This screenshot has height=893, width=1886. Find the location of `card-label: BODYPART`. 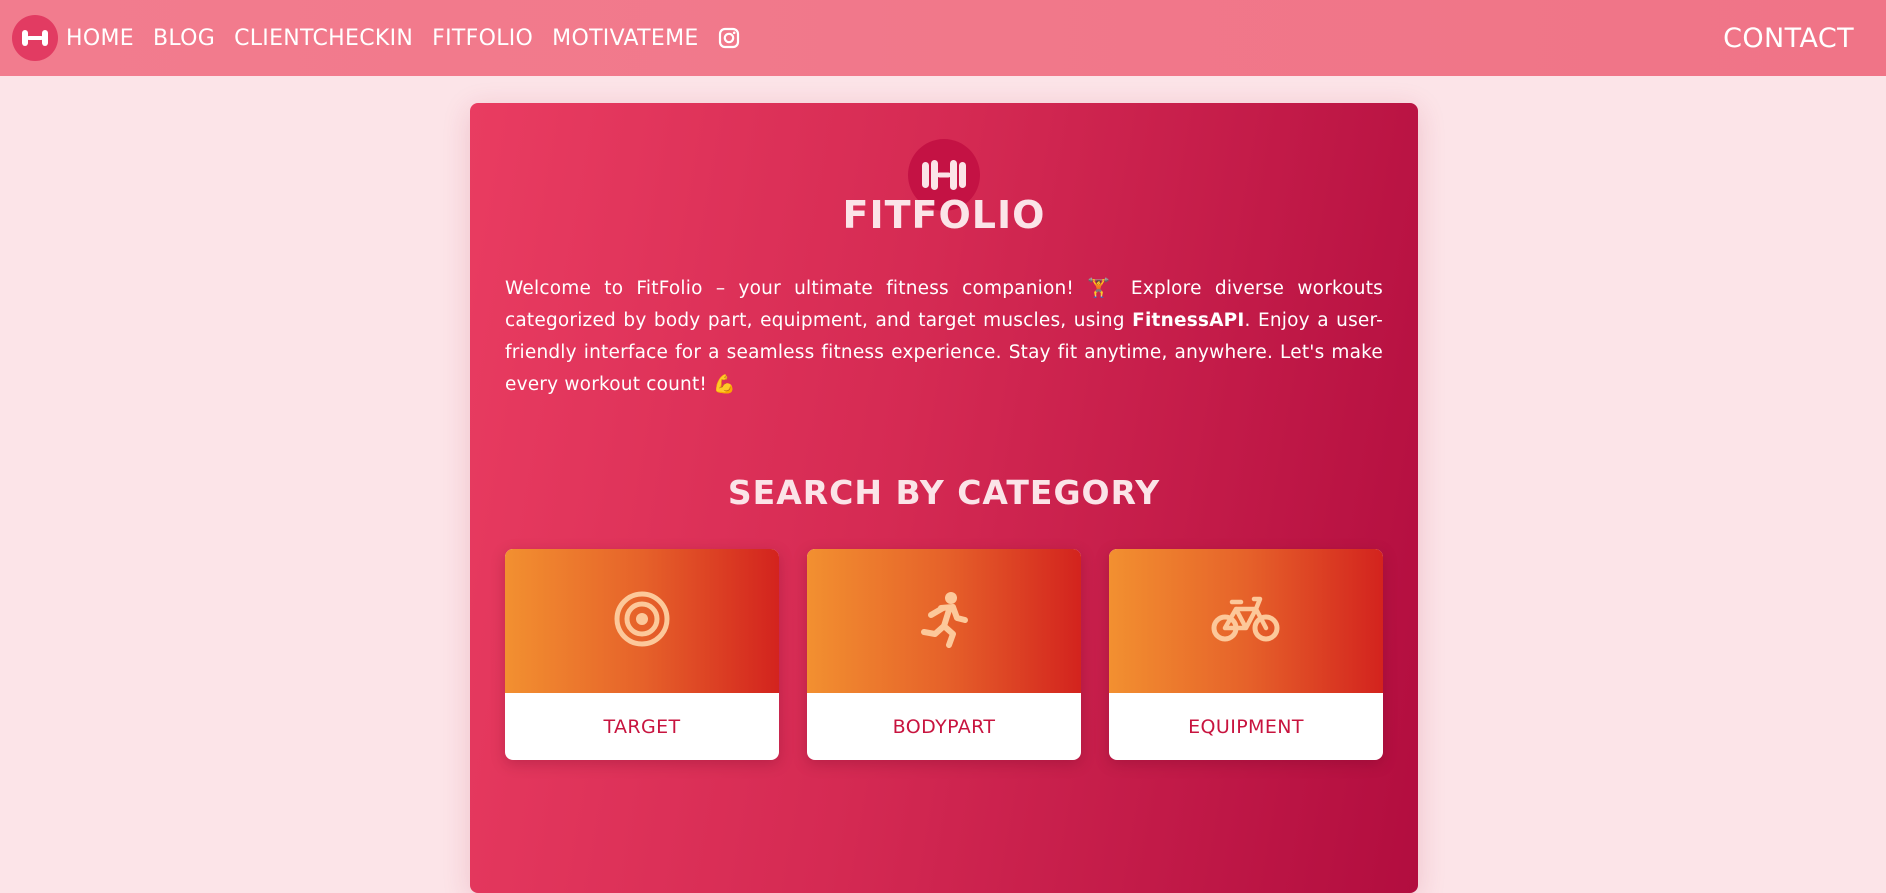

card-label: BODYPART is located at coordinates (944, 726).